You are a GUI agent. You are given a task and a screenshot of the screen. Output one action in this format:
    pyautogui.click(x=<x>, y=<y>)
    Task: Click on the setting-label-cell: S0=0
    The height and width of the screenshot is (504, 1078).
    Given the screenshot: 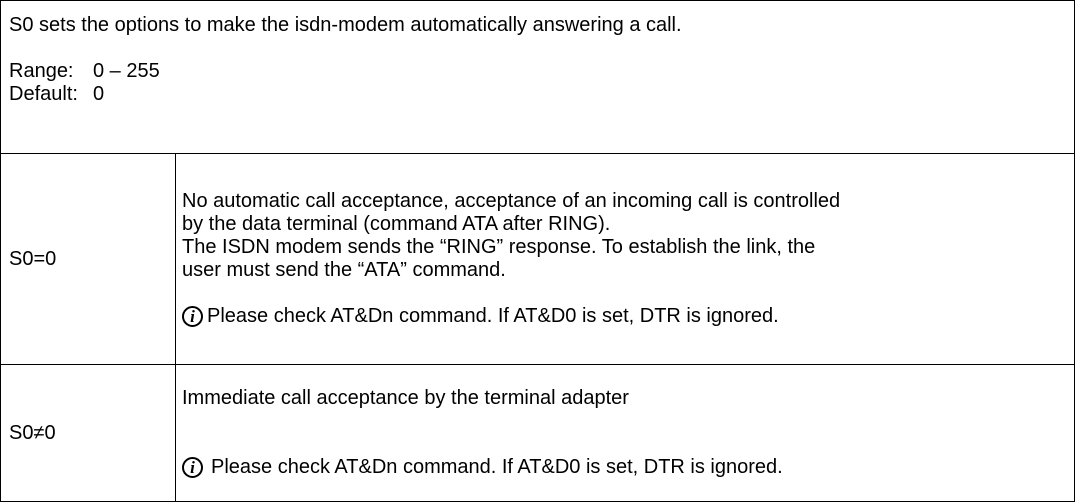 What is the action you would take?
    pyautogui.click(x=88, y=259)
    